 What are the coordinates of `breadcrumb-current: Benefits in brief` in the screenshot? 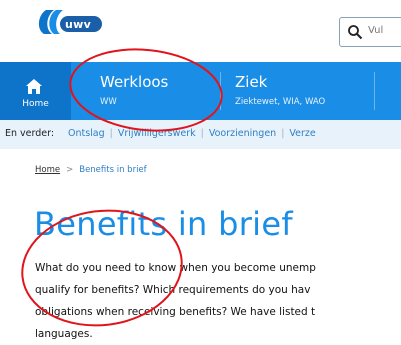 It's located at (112, 170).